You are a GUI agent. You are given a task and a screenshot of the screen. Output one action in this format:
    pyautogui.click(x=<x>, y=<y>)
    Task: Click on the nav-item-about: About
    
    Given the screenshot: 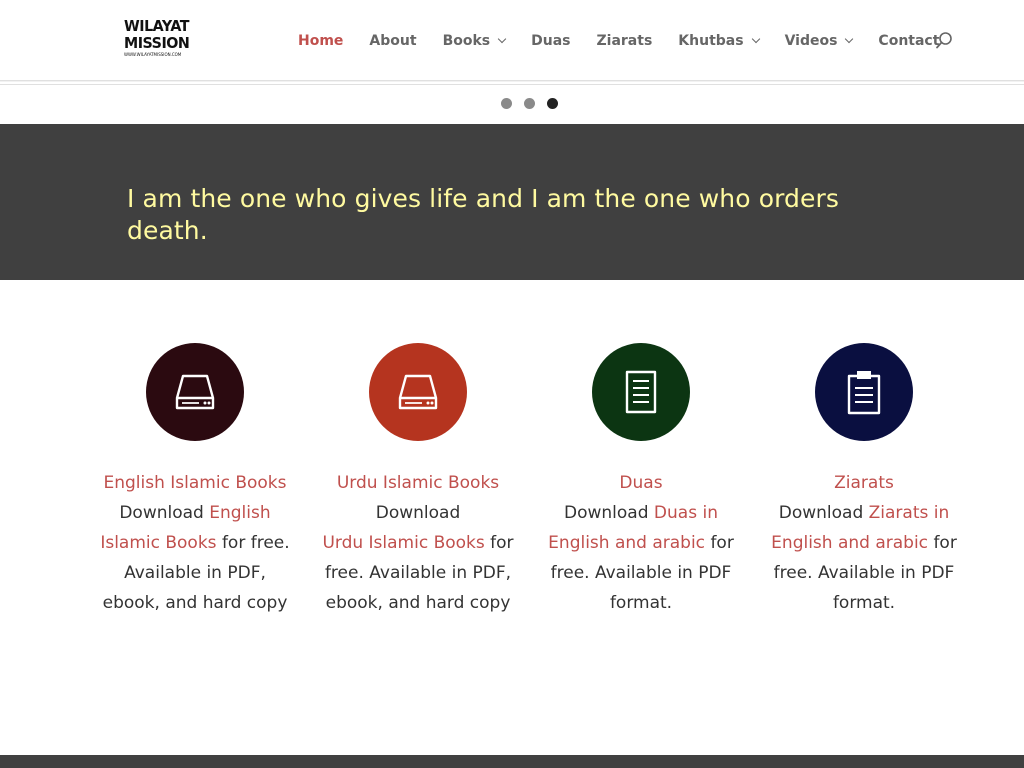 What is the action you would take?
    pyautogui.click(x=392, y=41)
    